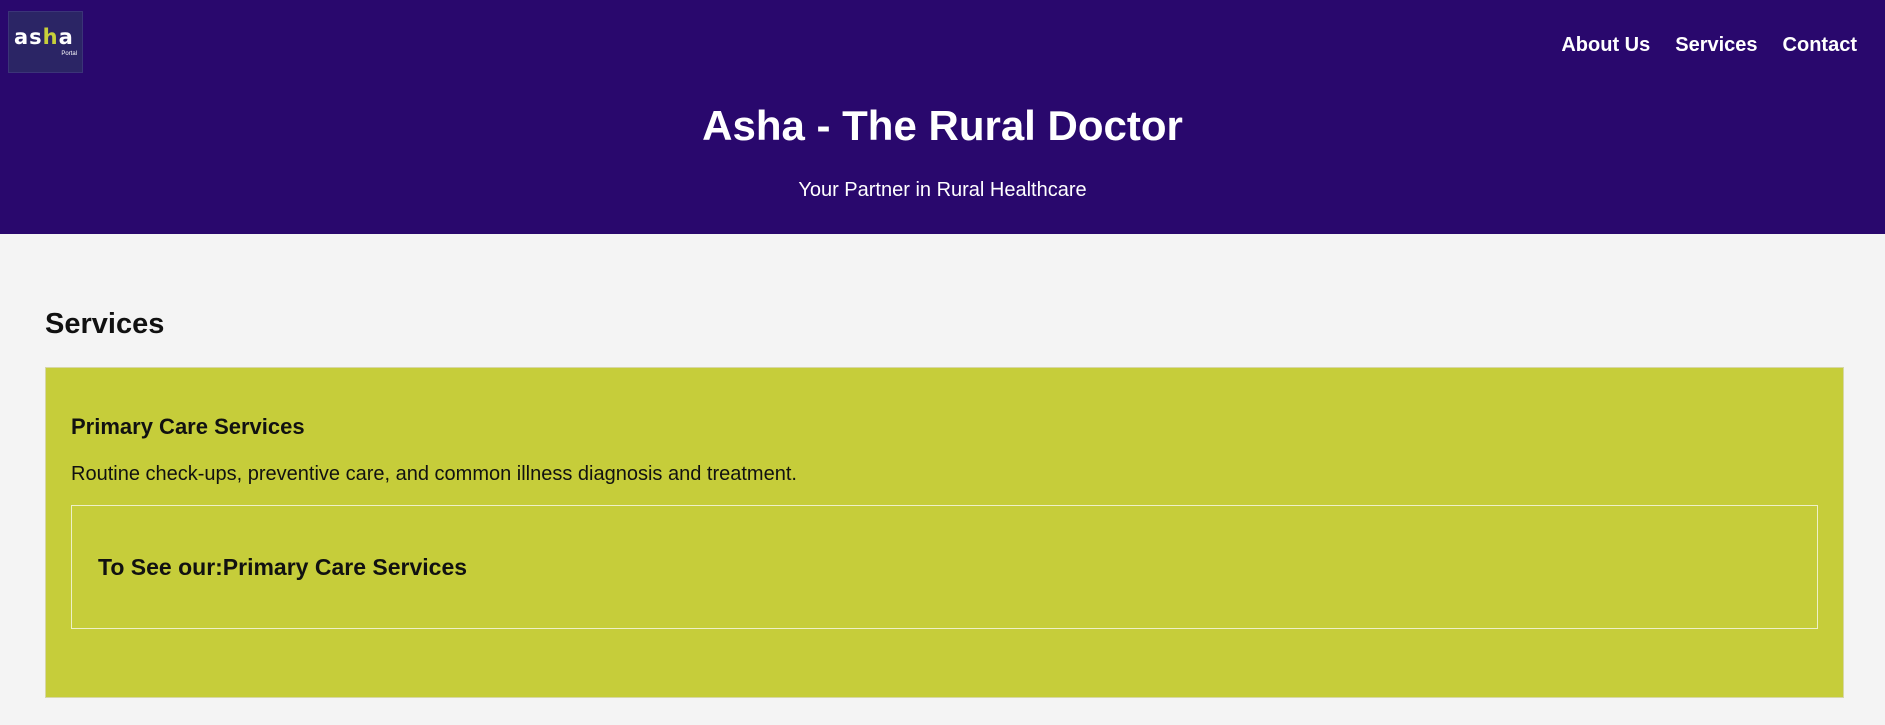 This screenshot has width=1885, height=725. What do you see at coordinates (942, 190) in the screenshot?
I see `hero-subtitle: Your Partner in Rural Healthcare` at bounding box center [942, 190].